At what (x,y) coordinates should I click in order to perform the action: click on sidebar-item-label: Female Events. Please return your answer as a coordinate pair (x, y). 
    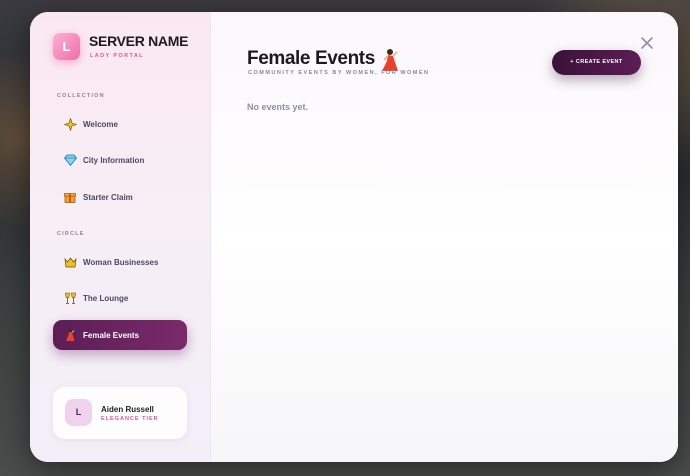
    Looking at the image, I should click on (111, 335).